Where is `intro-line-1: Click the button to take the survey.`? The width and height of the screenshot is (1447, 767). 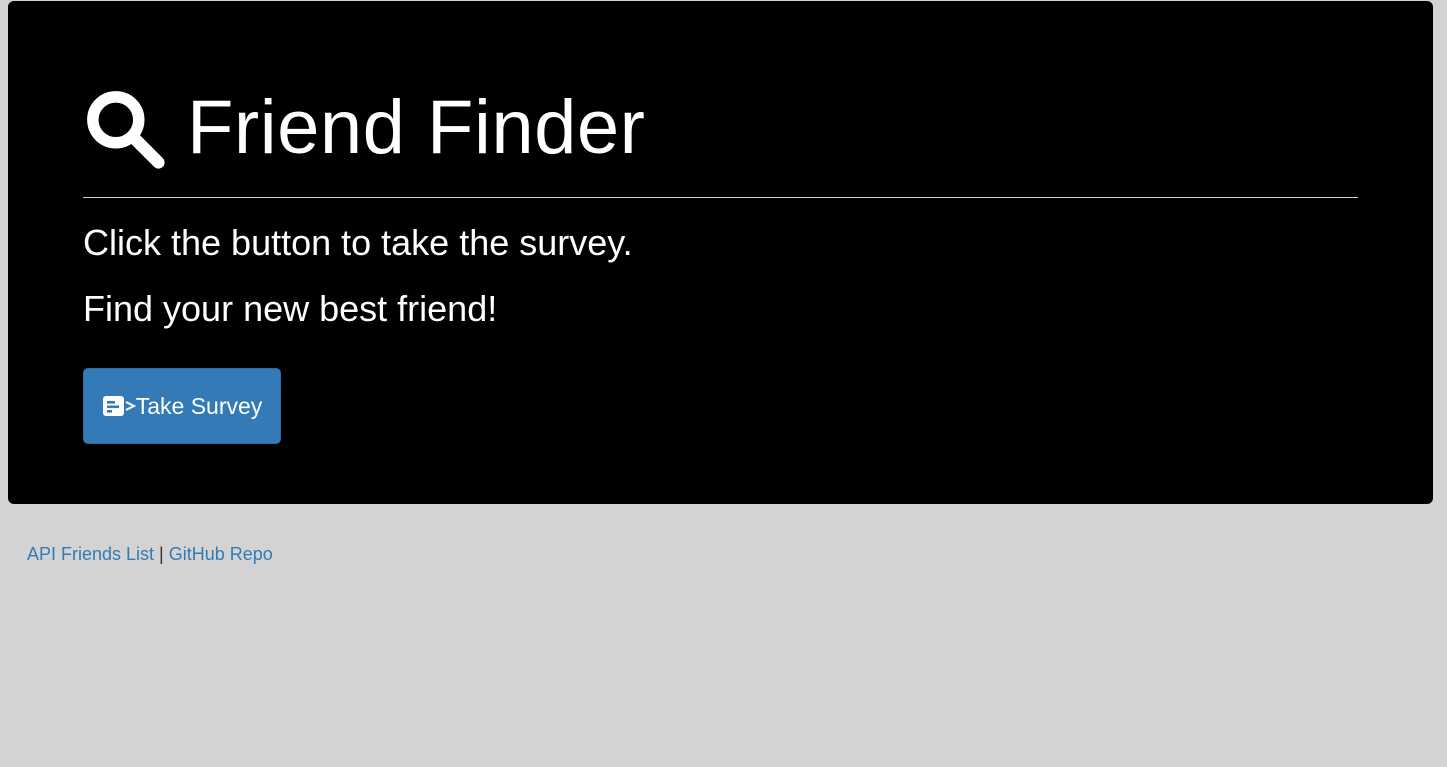
intro-line-1: Click the button to take the survey. is located at coordinates (358, 242).